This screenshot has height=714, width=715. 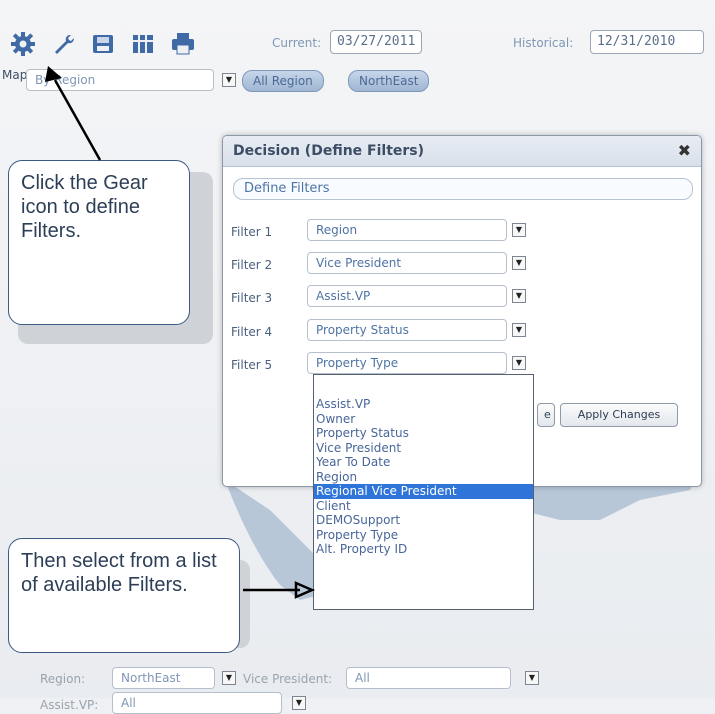 What do you see at coordinates (252, 232) in the screenshot?
I see `filter-label: Filter 1` at bounding box center [252, 232].